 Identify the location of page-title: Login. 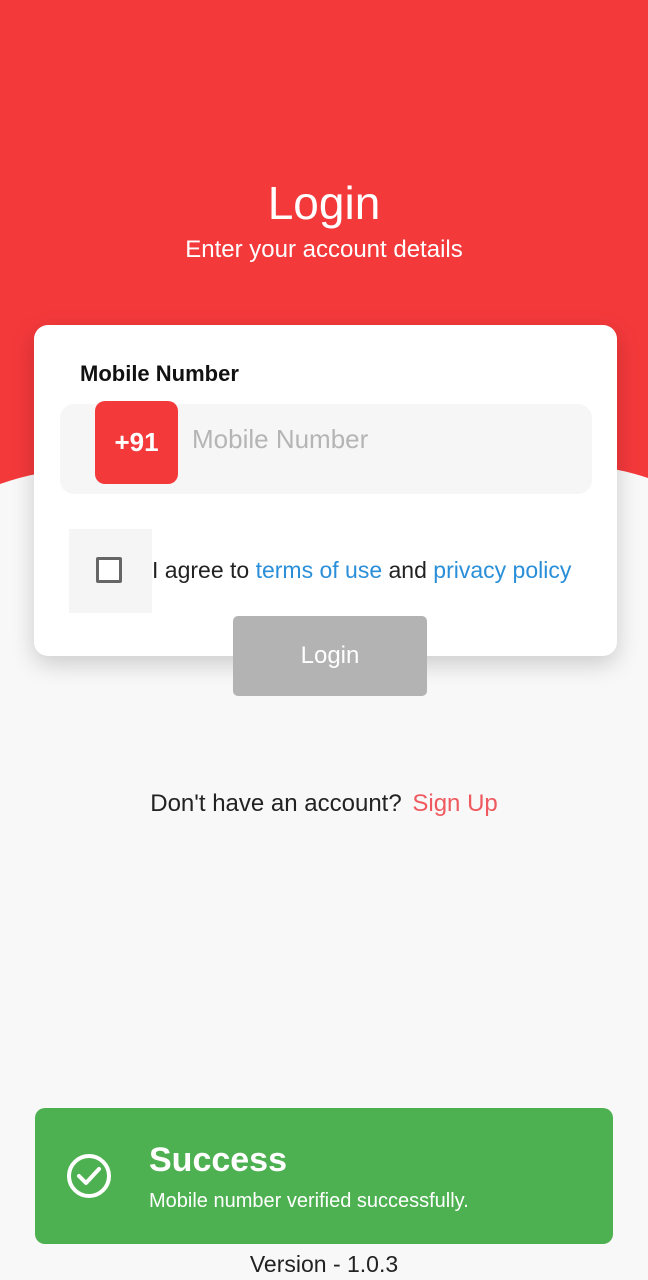
(324, 203).